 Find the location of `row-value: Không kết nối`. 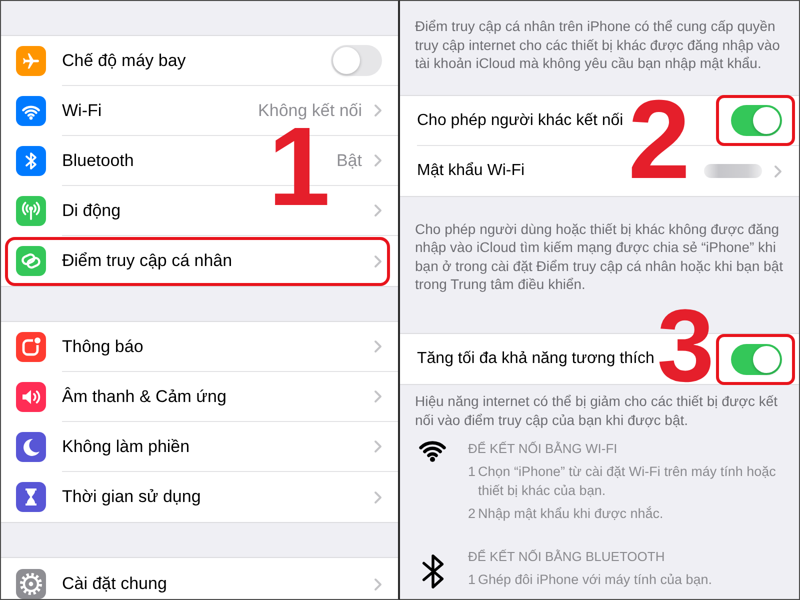

row-value: Không kết nối is located at coordinates (310, 110).